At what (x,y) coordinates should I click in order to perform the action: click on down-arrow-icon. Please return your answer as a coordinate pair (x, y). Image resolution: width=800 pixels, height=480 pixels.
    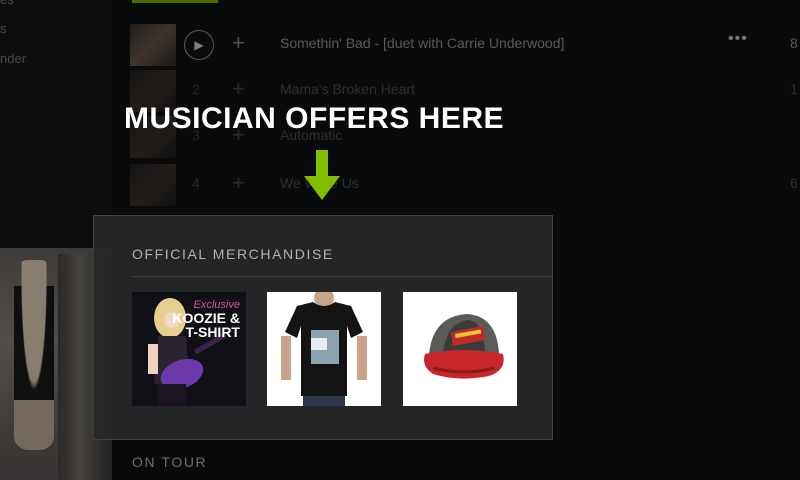
    Looking at the image, I should click on (322, 175).